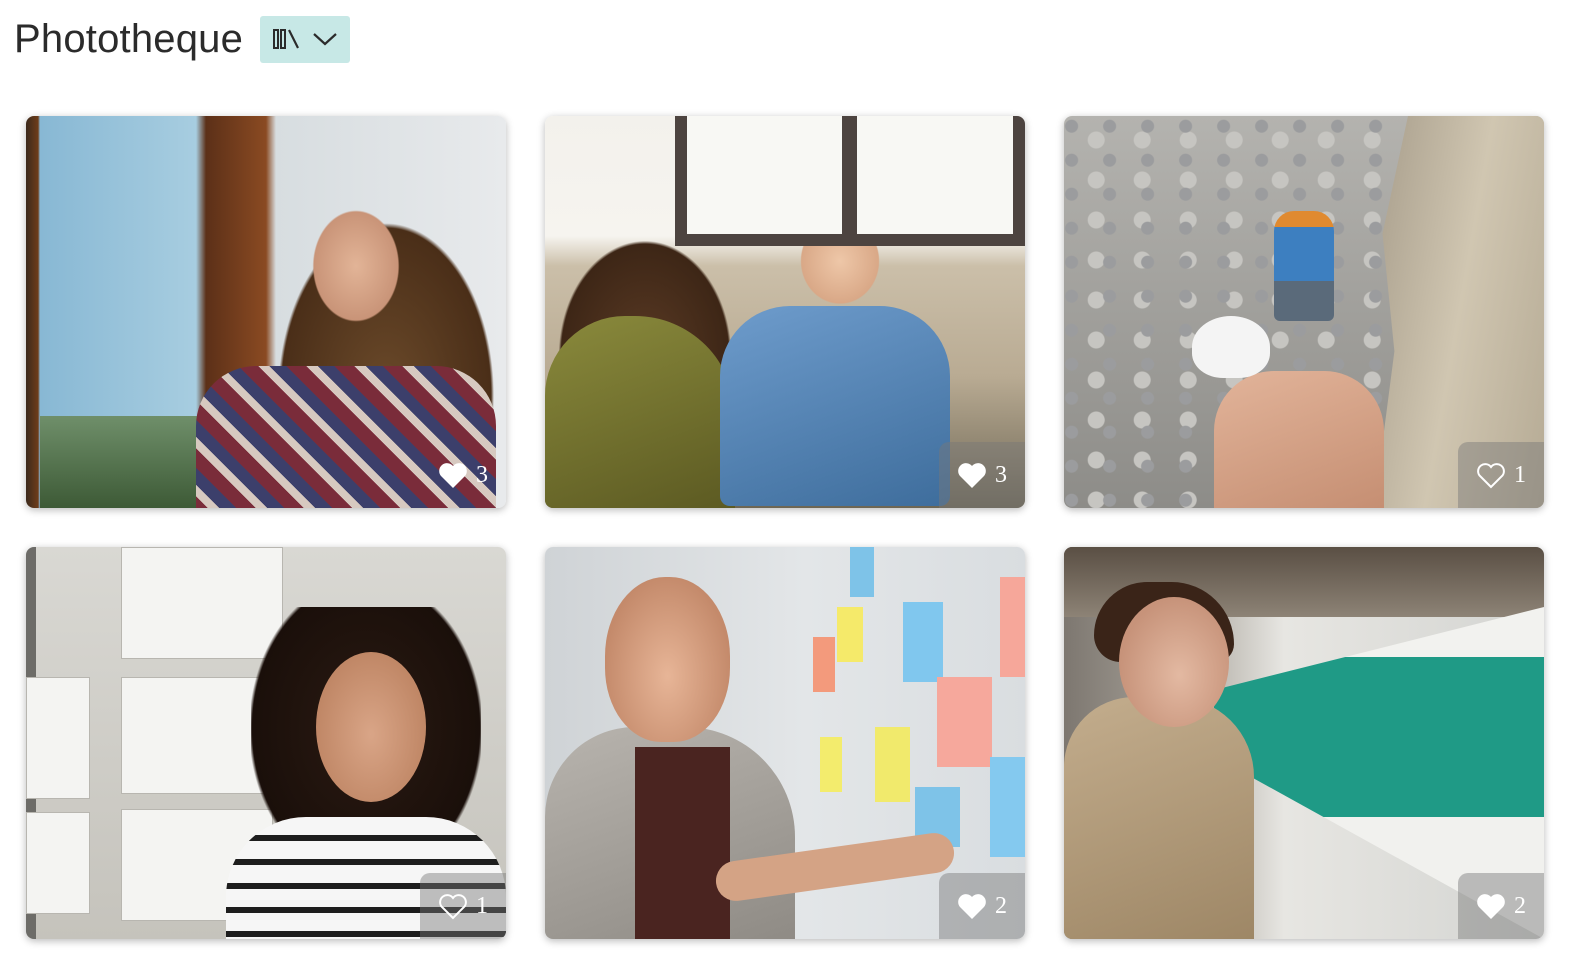 This screenshot has width=1586, height=974. Describe the element at coordinates (305, 39) in the screenshot. I see `view-toggle-button` at that location.